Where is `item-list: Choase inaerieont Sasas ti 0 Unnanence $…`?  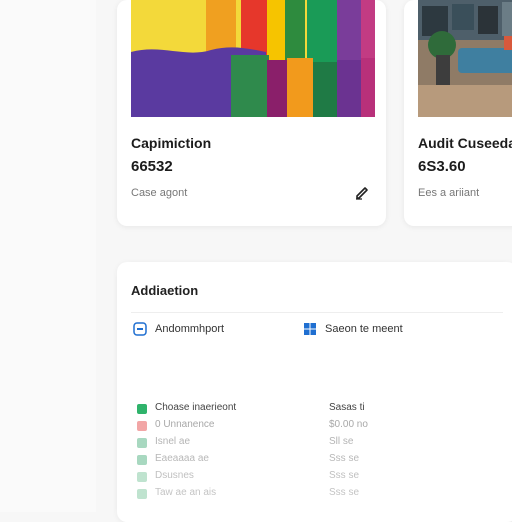
item-list: Choase inaerieont Sasas ti 0 Unnanence $… is located at coordinates (317, 453).